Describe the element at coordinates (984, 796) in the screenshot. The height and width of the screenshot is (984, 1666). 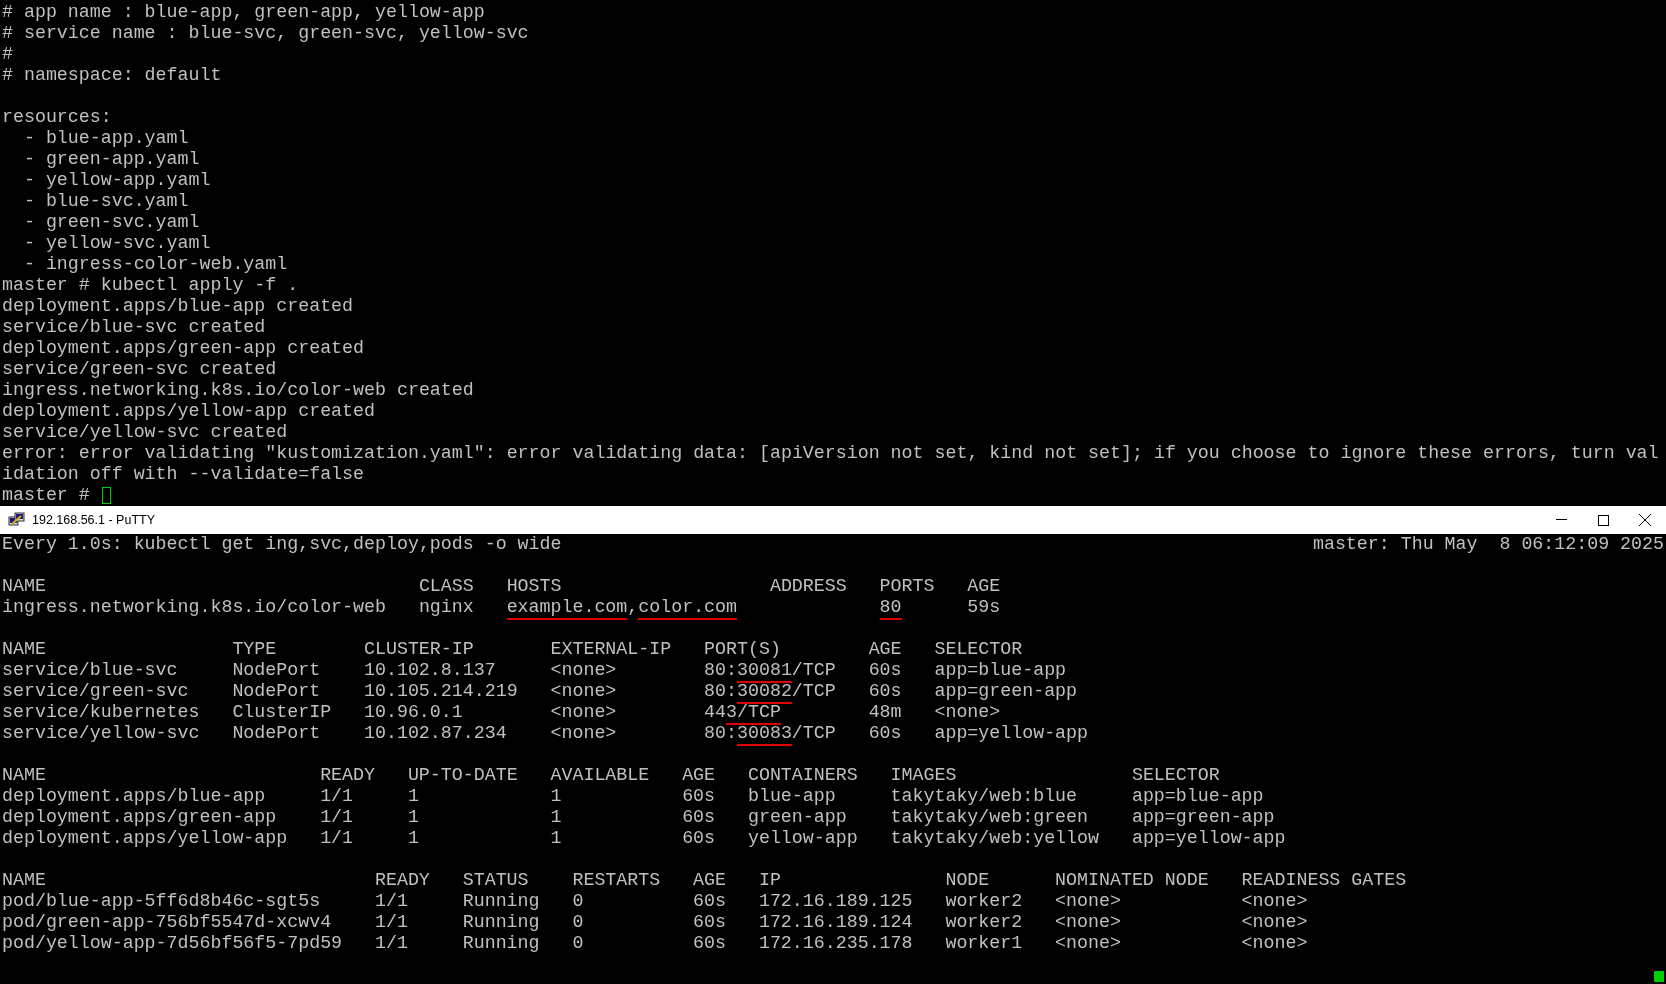
I see `table-cell: takytaky/web:blue` at that location.